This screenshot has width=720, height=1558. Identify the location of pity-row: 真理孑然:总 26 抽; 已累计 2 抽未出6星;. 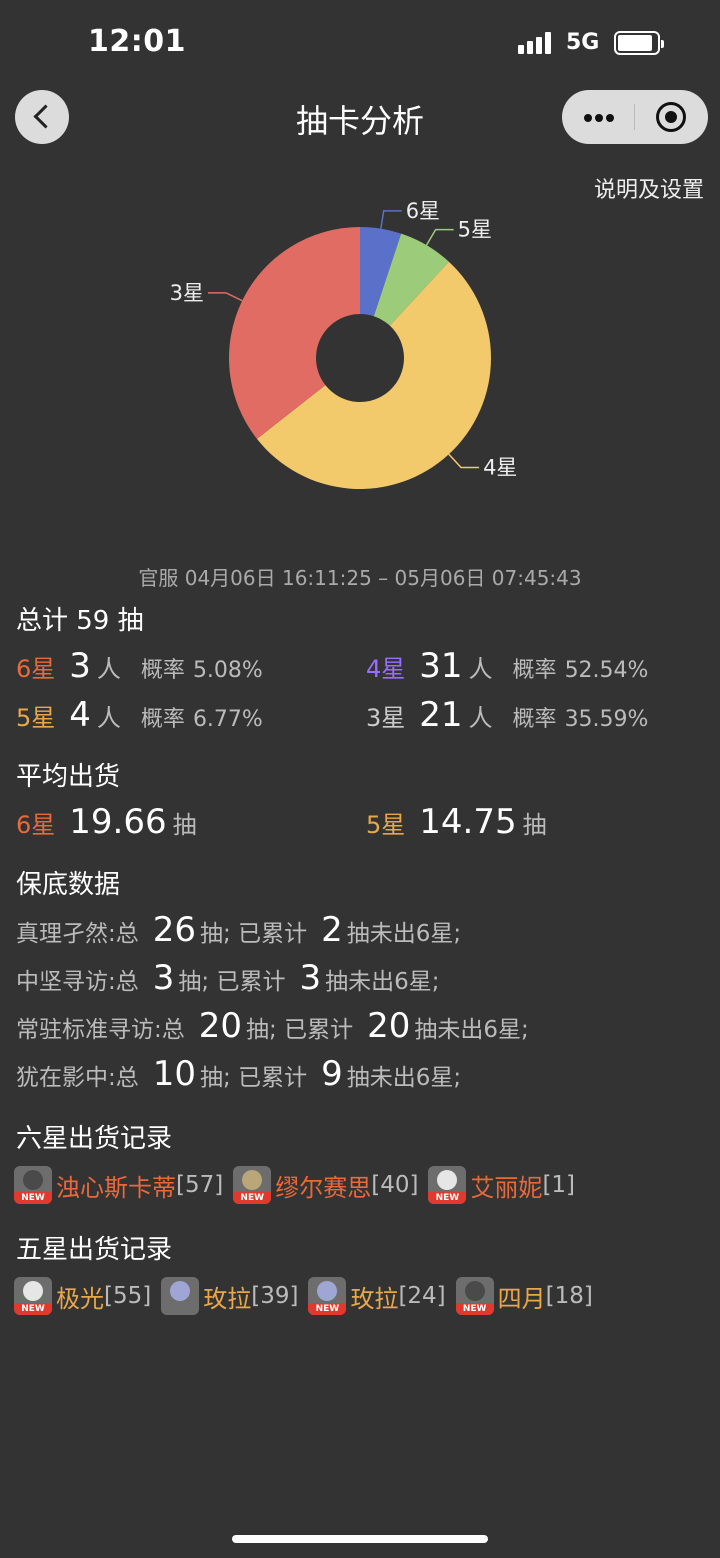
(238, 930).